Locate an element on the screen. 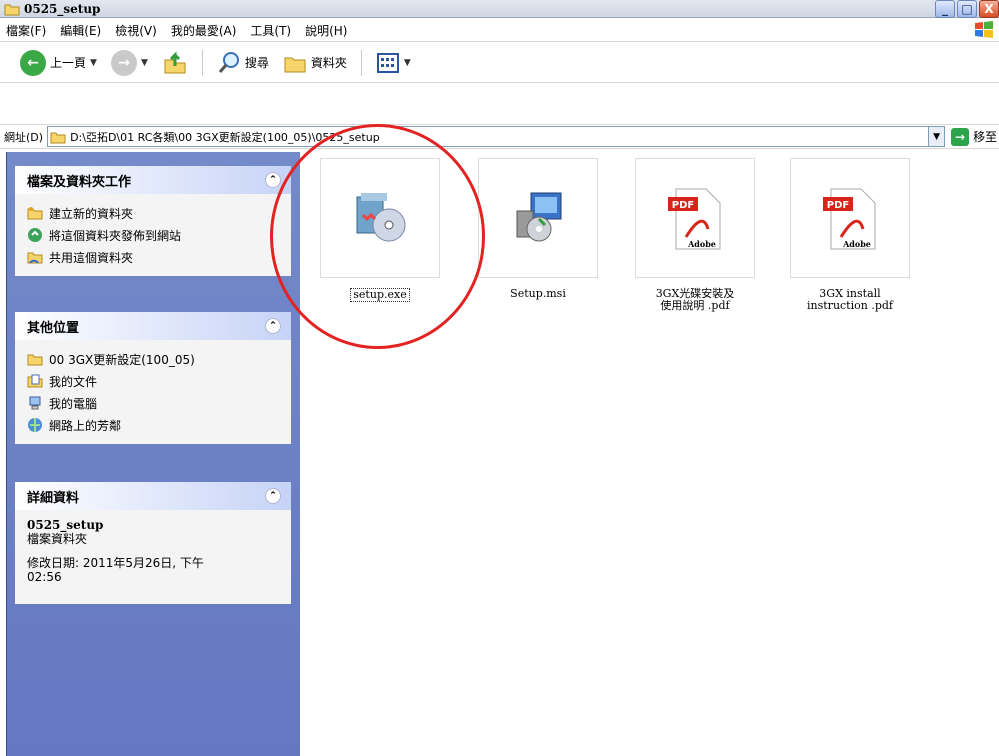 The width and height of the screenshot is (999, 756). place-parent-folder: 00 3GX更新設定(100_05) is located at coordinates (153, 359).